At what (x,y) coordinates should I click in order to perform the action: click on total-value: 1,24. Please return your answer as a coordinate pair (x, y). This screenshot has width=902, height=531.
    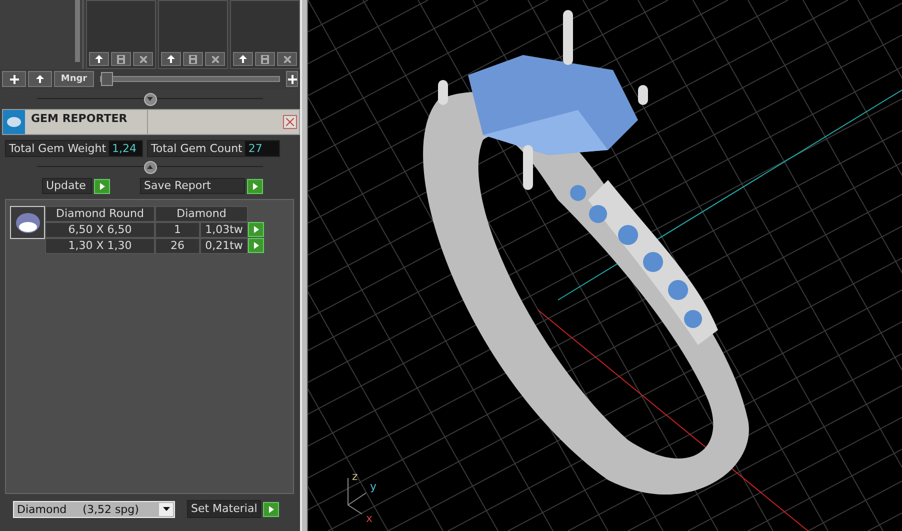
    Looking at the image, I should click on (125, 148).